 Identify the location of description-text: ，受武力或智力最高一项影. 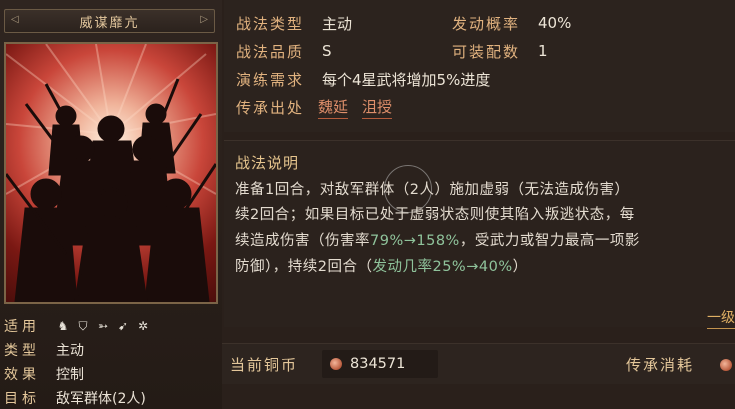
(549, 241).